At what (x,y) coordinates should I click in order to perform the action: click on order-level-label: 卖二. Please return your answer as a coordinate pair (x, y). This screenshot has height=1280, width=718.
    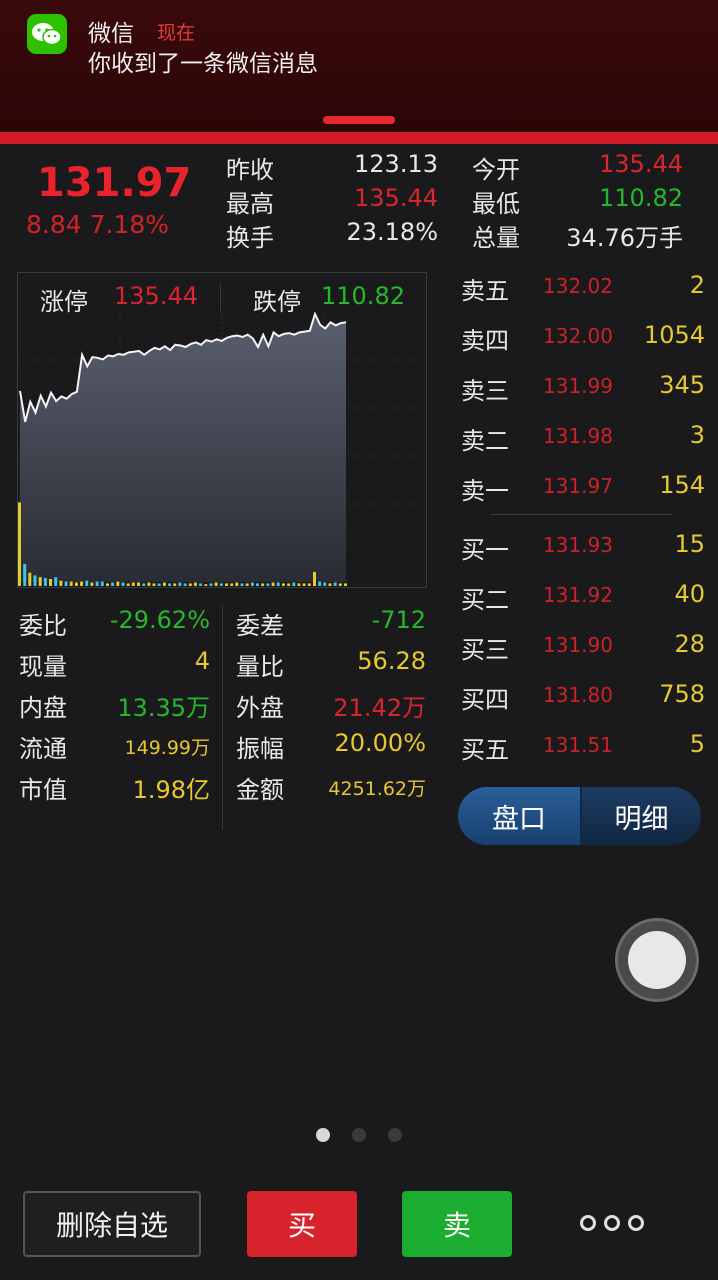
    Looking at the image, I should click on (485, 441).